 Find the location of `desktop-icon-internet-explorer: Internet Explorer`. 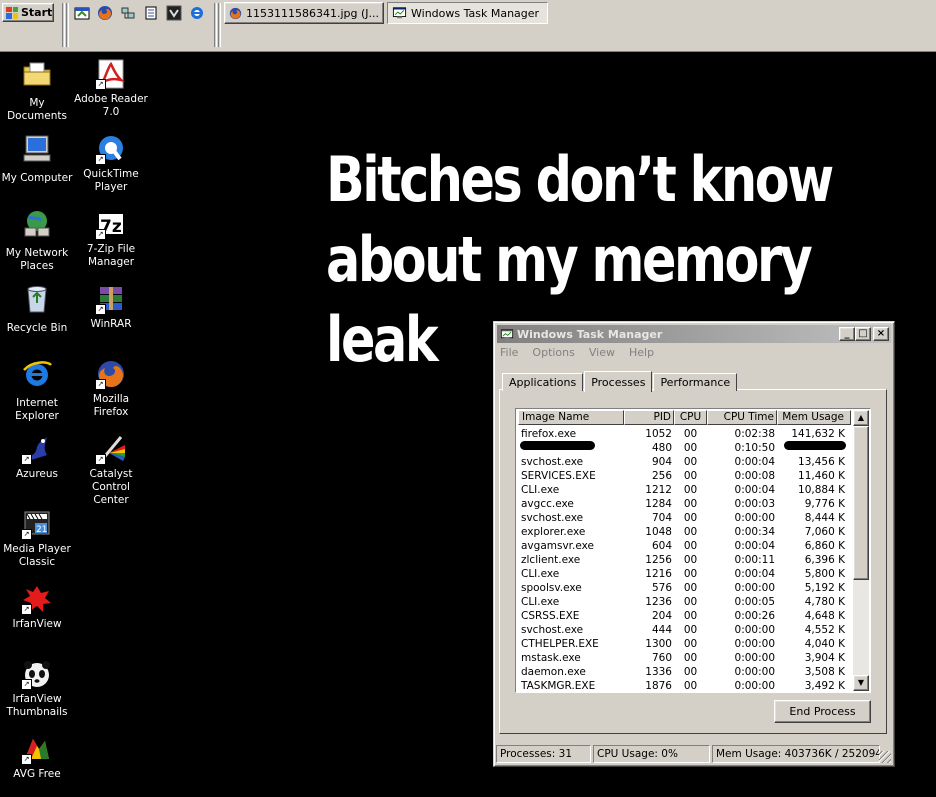

desktop-icon-internet-explorer: Internet Explorer is located at coordinates (37, 390).